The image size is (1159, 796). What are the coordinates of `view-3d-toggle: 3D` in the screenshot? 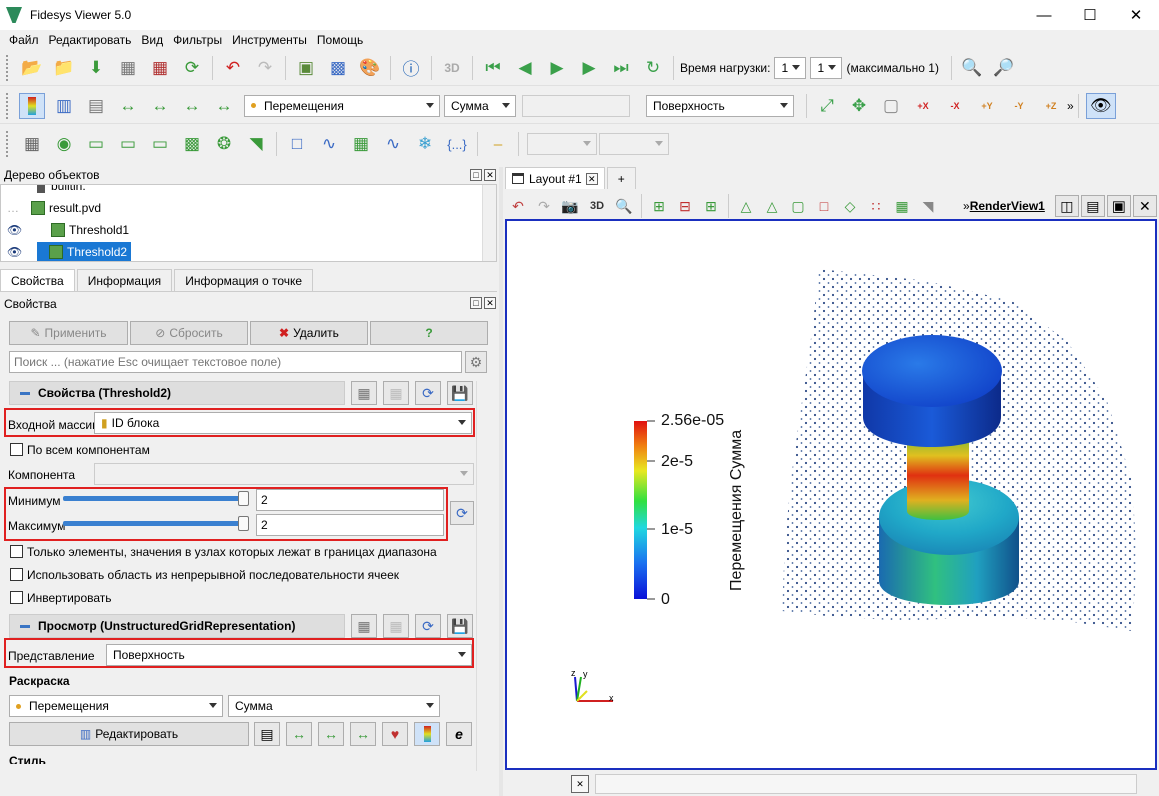 It's located at (597, 206).